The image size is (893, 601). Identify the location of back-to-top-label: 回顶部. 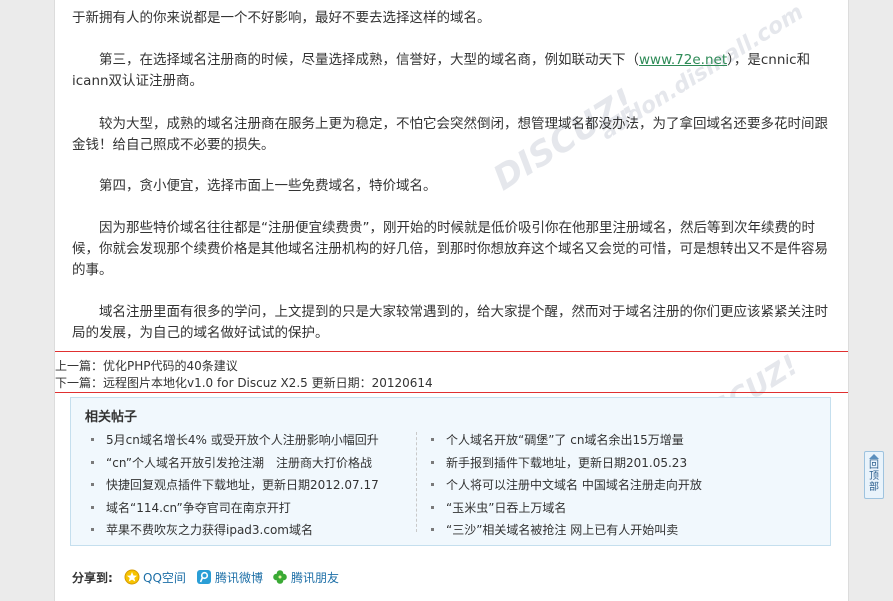
(874, 476).